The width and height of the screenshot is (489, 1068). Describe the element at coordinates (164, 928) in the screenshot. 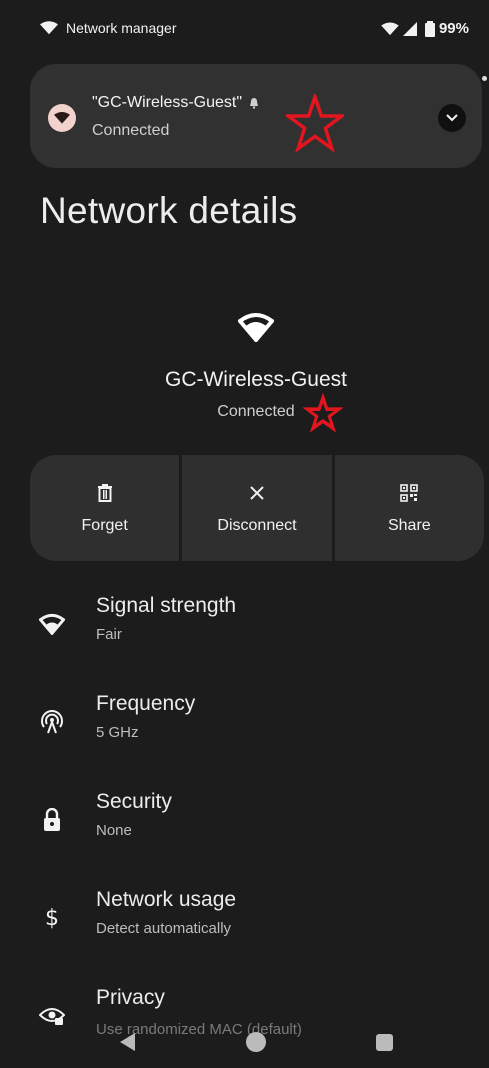

I see `detail-value: Detect automatically` at that location.